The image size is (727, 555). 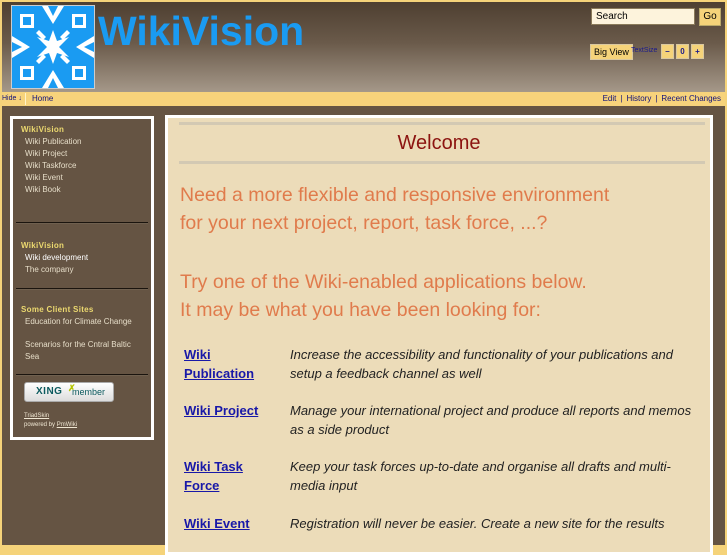 What do you see at coordinates (42, 99) in the screenshot?
I see `home-link: Home` at bounding box center [42, 99].